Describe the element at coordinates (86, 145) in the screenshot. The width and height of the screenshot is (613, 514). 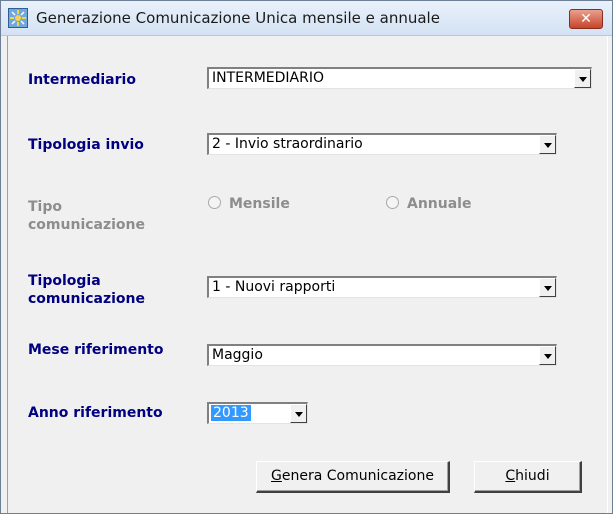
I see `tipologia-invio-label: Tipologia invio` at that location.